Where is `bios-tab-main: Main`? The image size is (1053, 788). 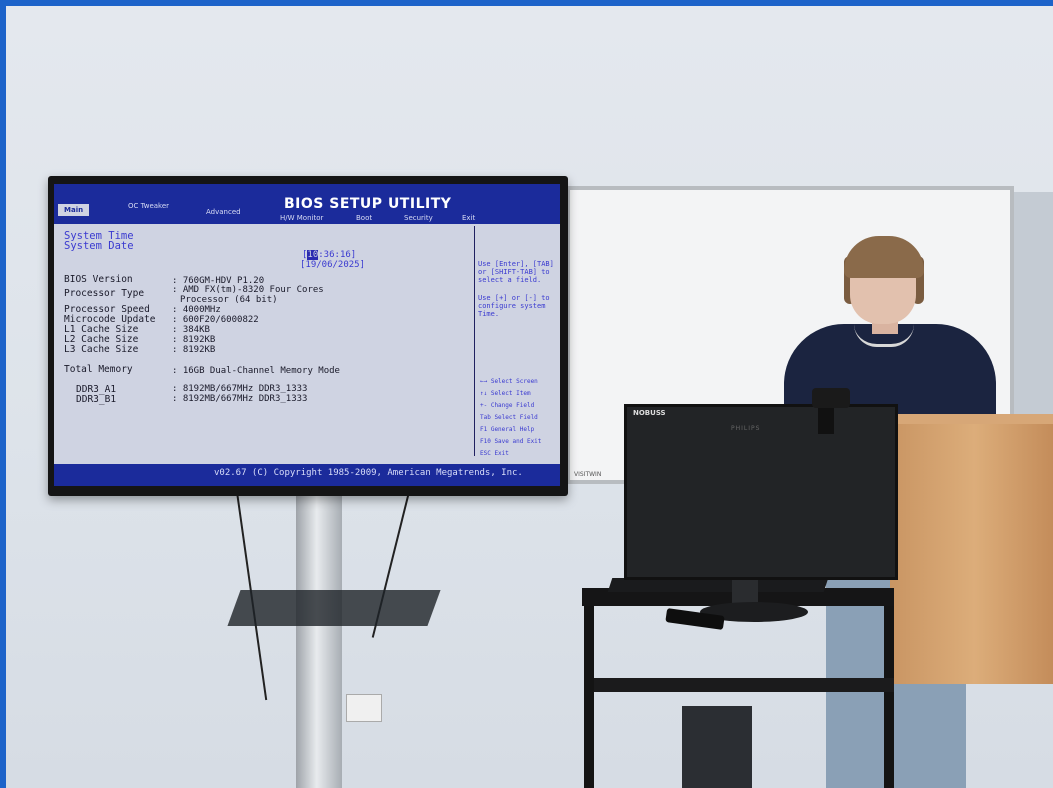
bios-tab-main: Main is located at coordinates (74, 210).